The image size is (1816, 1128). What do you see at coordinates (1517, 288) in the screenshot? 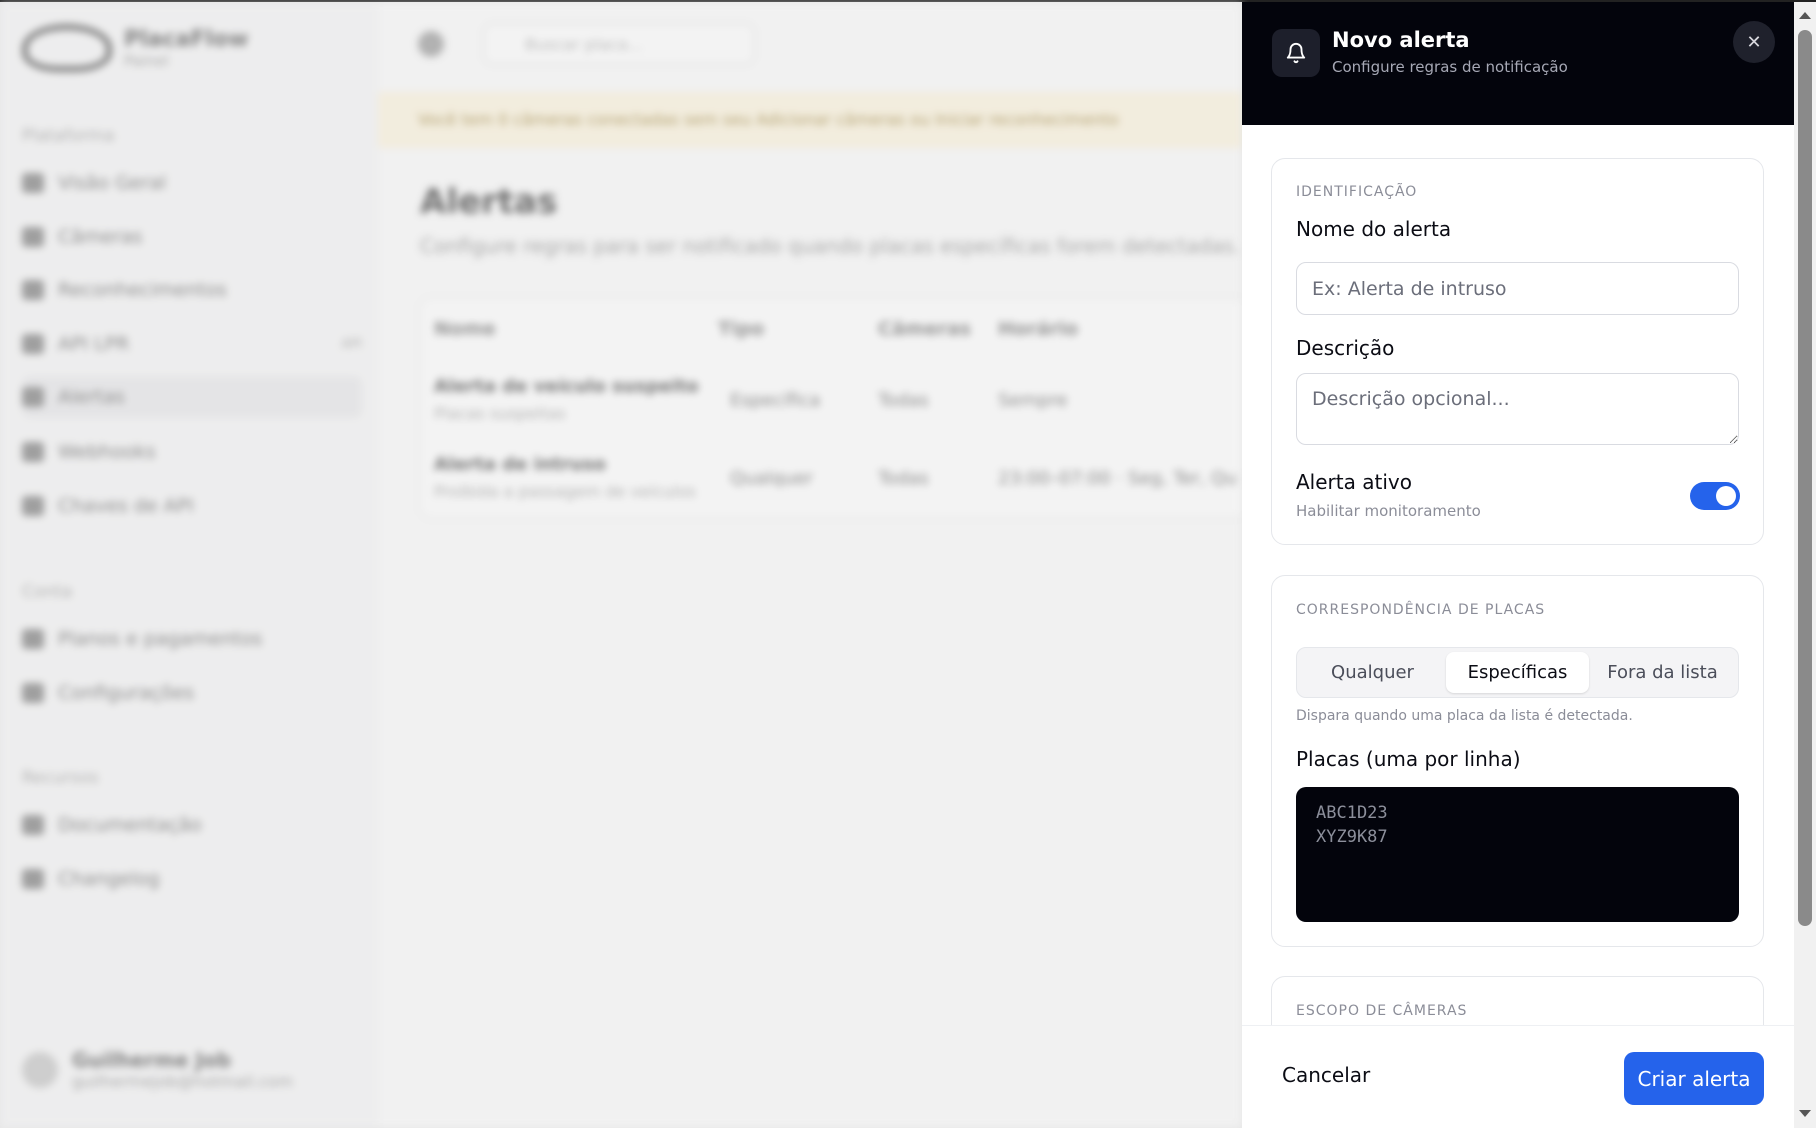
I see `alert-name-input` at bounding box center [1517, 288].